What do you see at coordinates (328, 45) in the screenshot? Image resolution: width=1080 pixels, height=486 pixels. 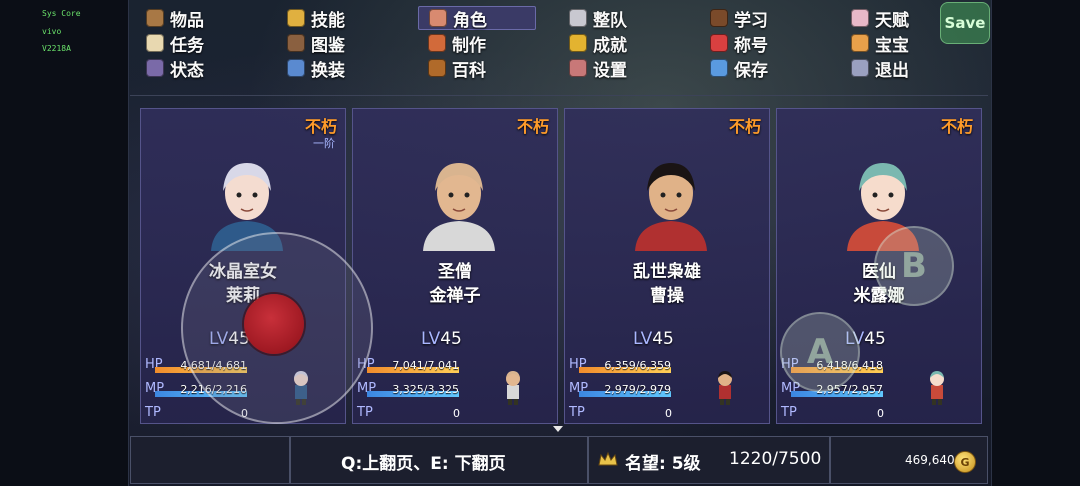 I see `menu-item-label: 图鉴` at bounding box center [328, 45].